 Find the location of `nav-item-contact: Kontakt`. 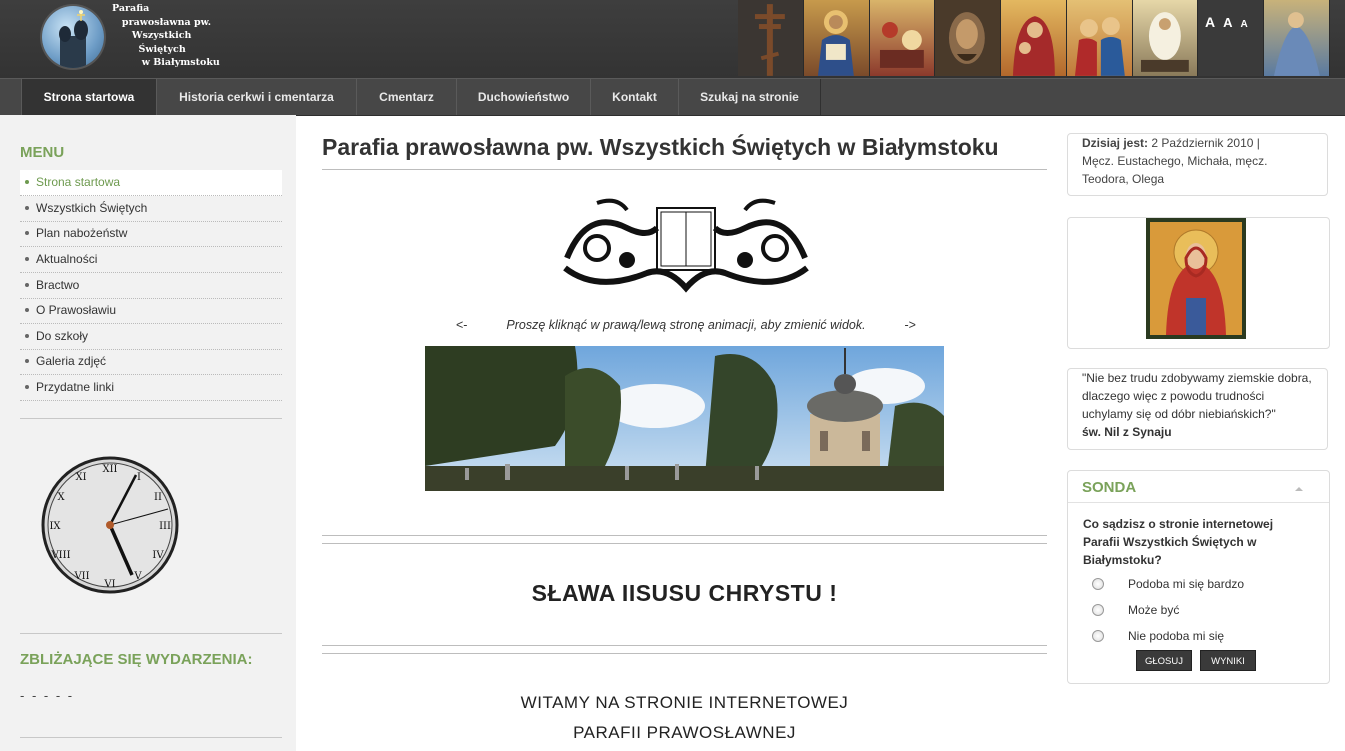

nav-item-contact: Kontakt is located at coordinates (634, 97).